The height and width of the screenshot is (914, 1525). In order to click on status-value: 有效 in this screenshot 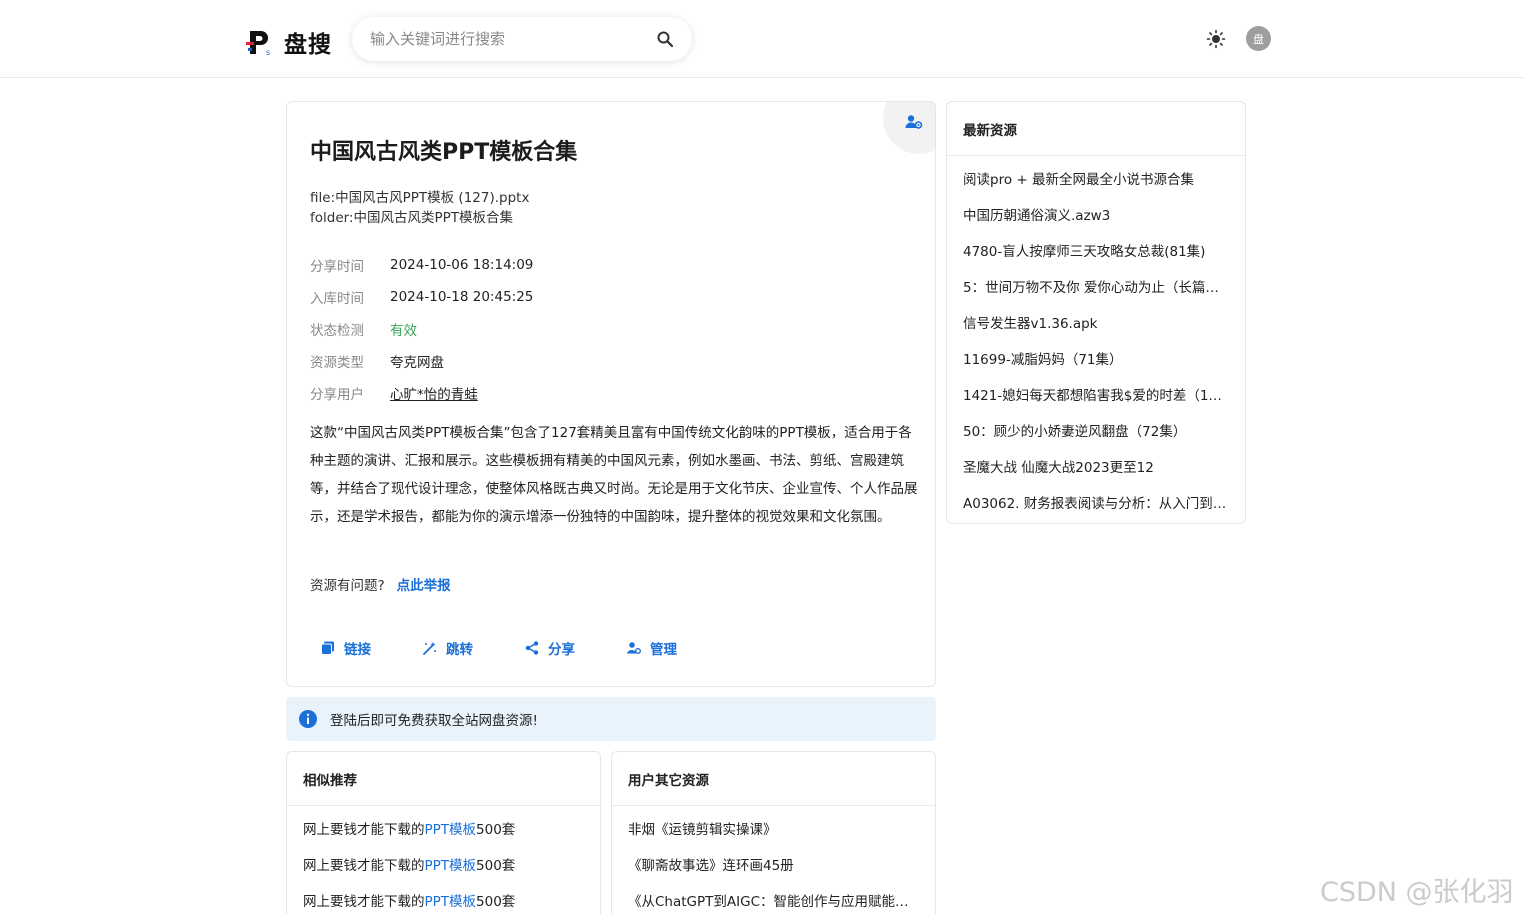, I will do `click(403, 331)`.